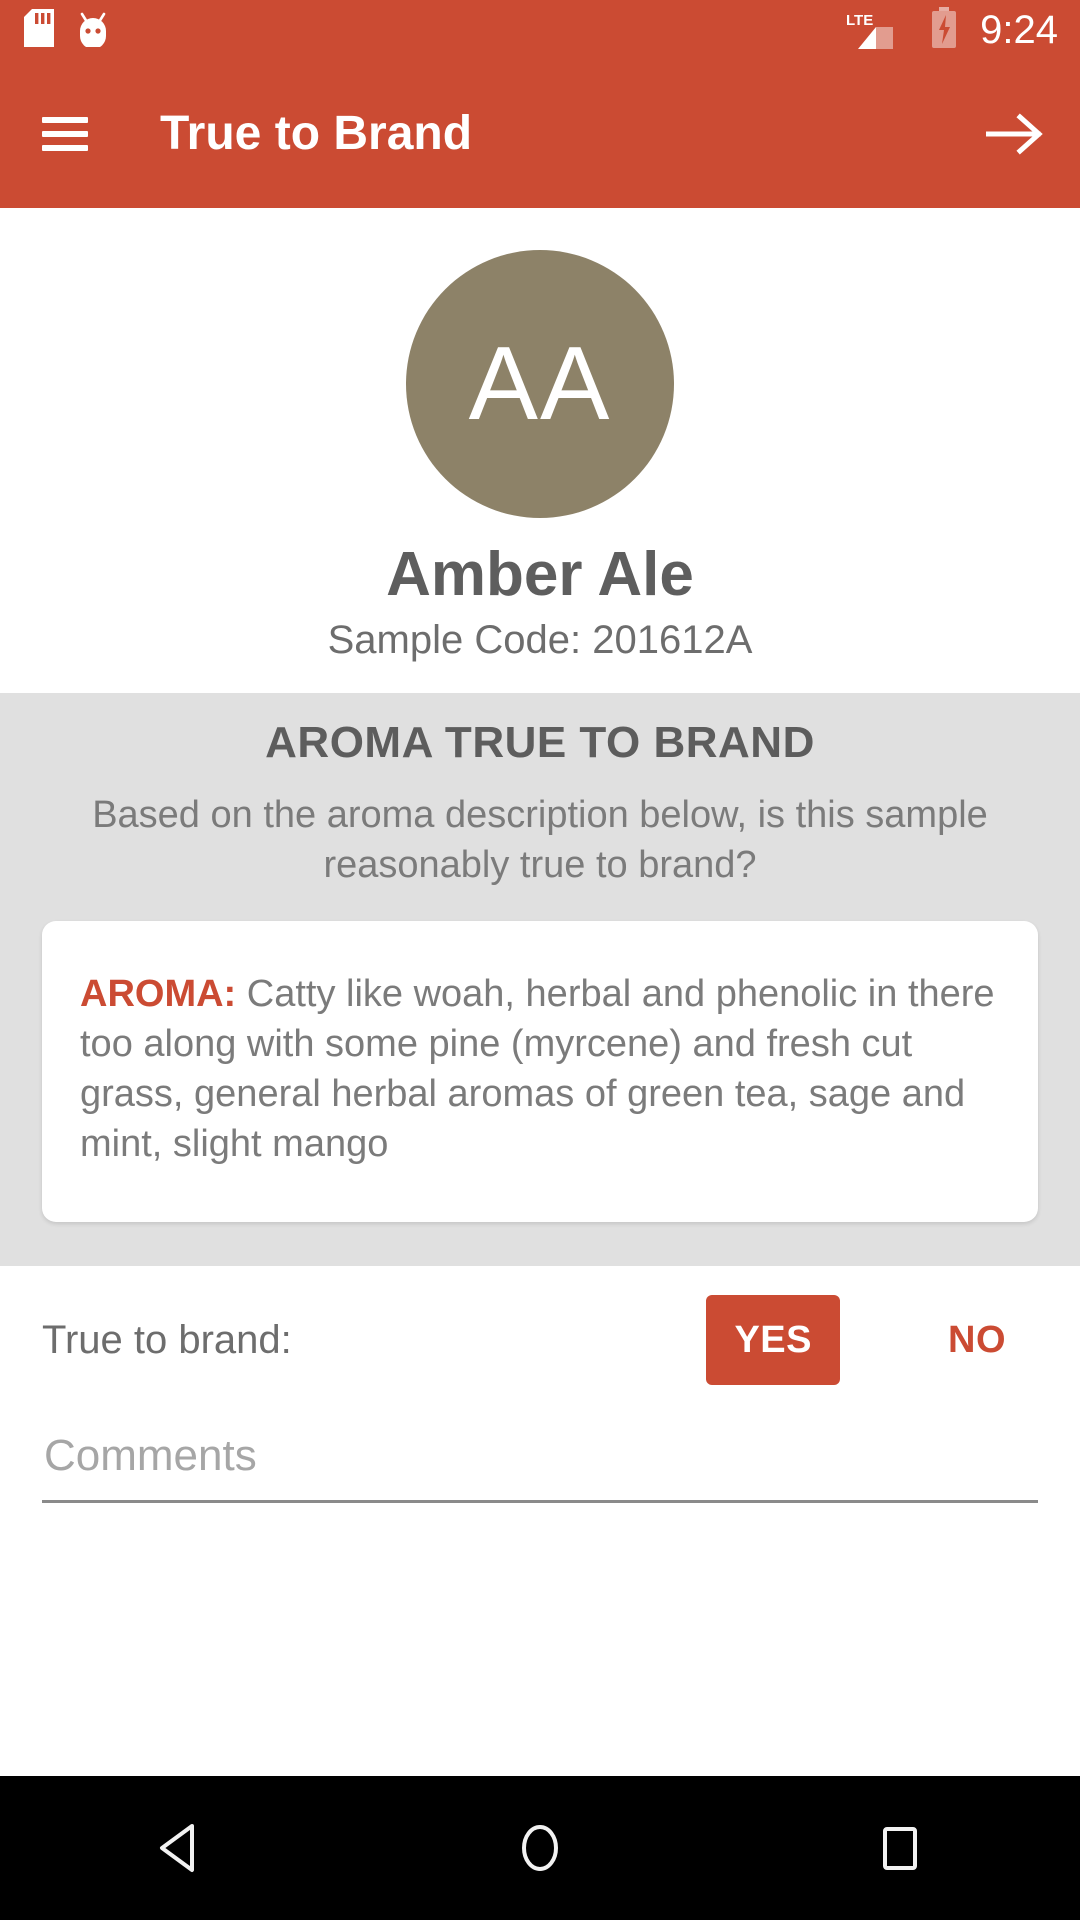 This screenshot has width=1080, height=1920. Describe the element at coordinates (316, 133) in the screenshot. I see `page-title: True to Brand` at that location.